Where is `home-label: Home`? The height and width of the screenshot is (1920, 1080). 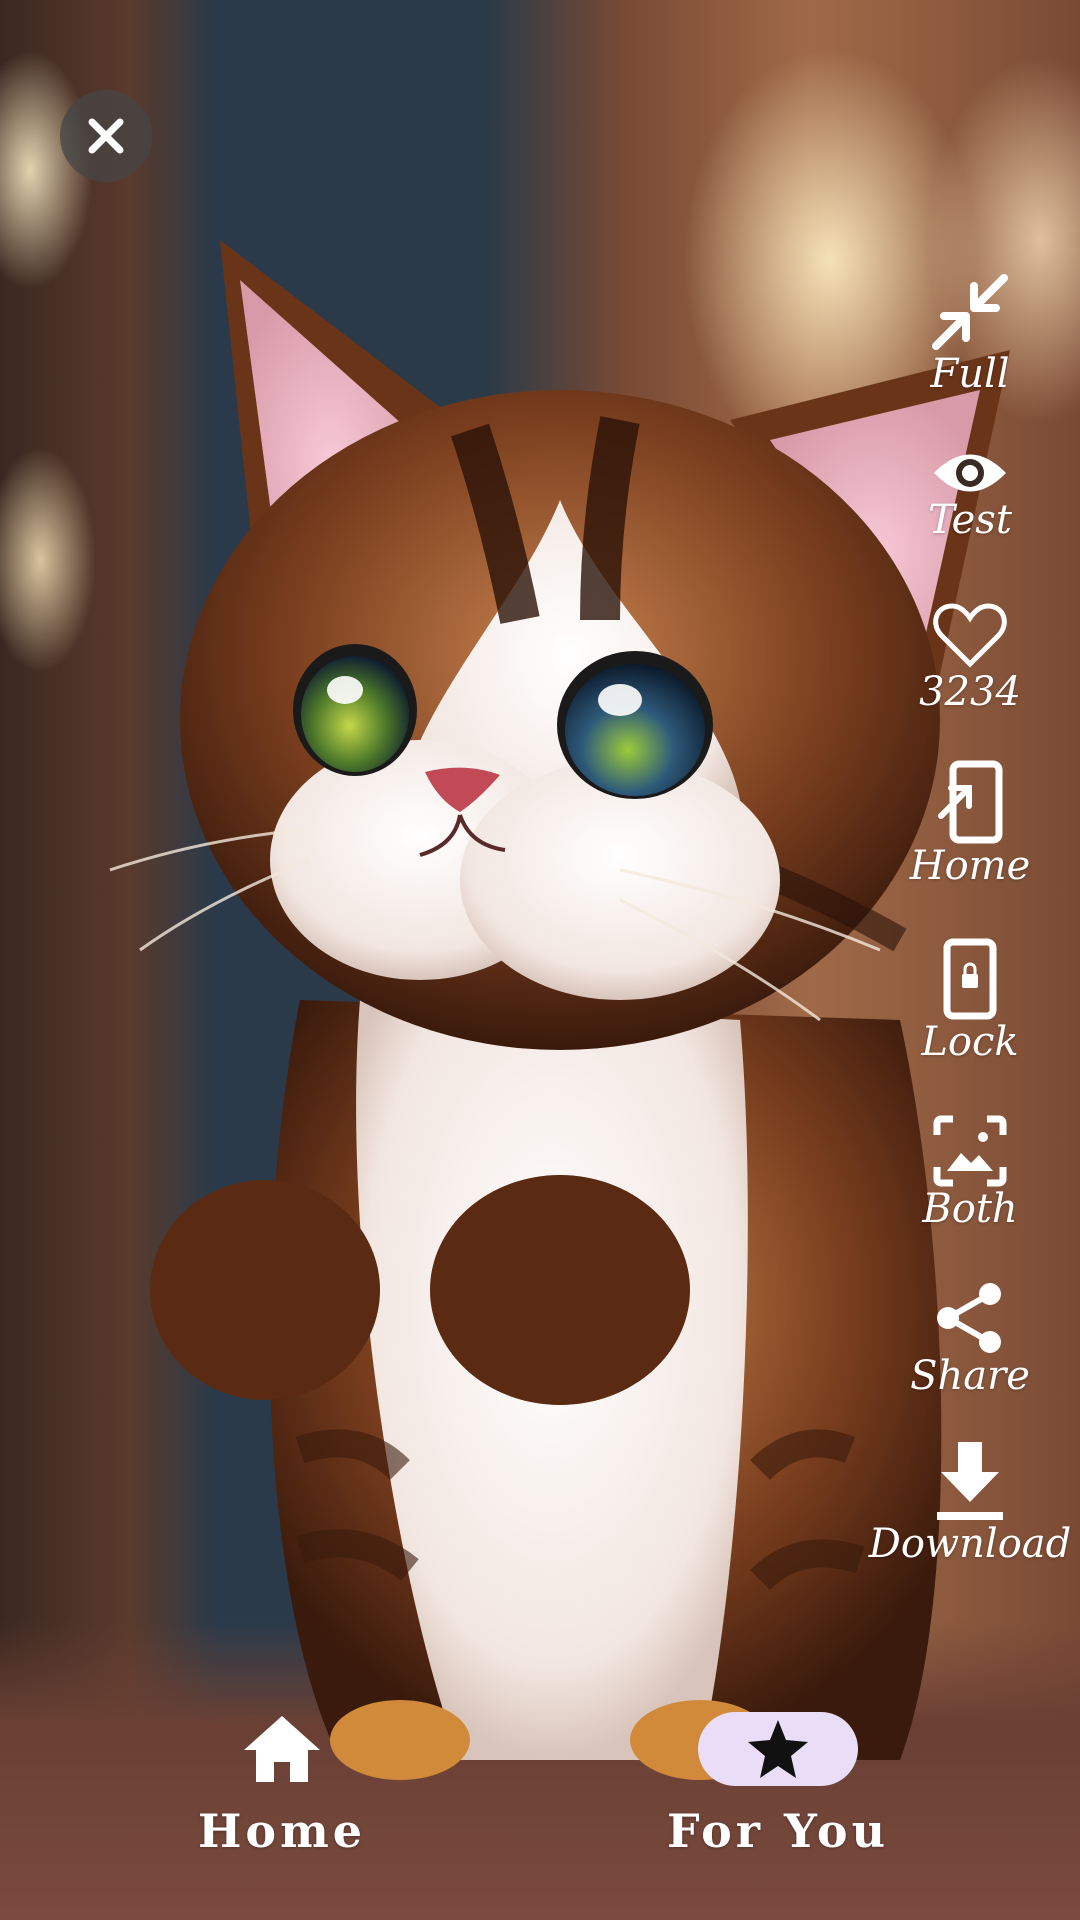 home-label: Home is located at coordinates (970, 866).